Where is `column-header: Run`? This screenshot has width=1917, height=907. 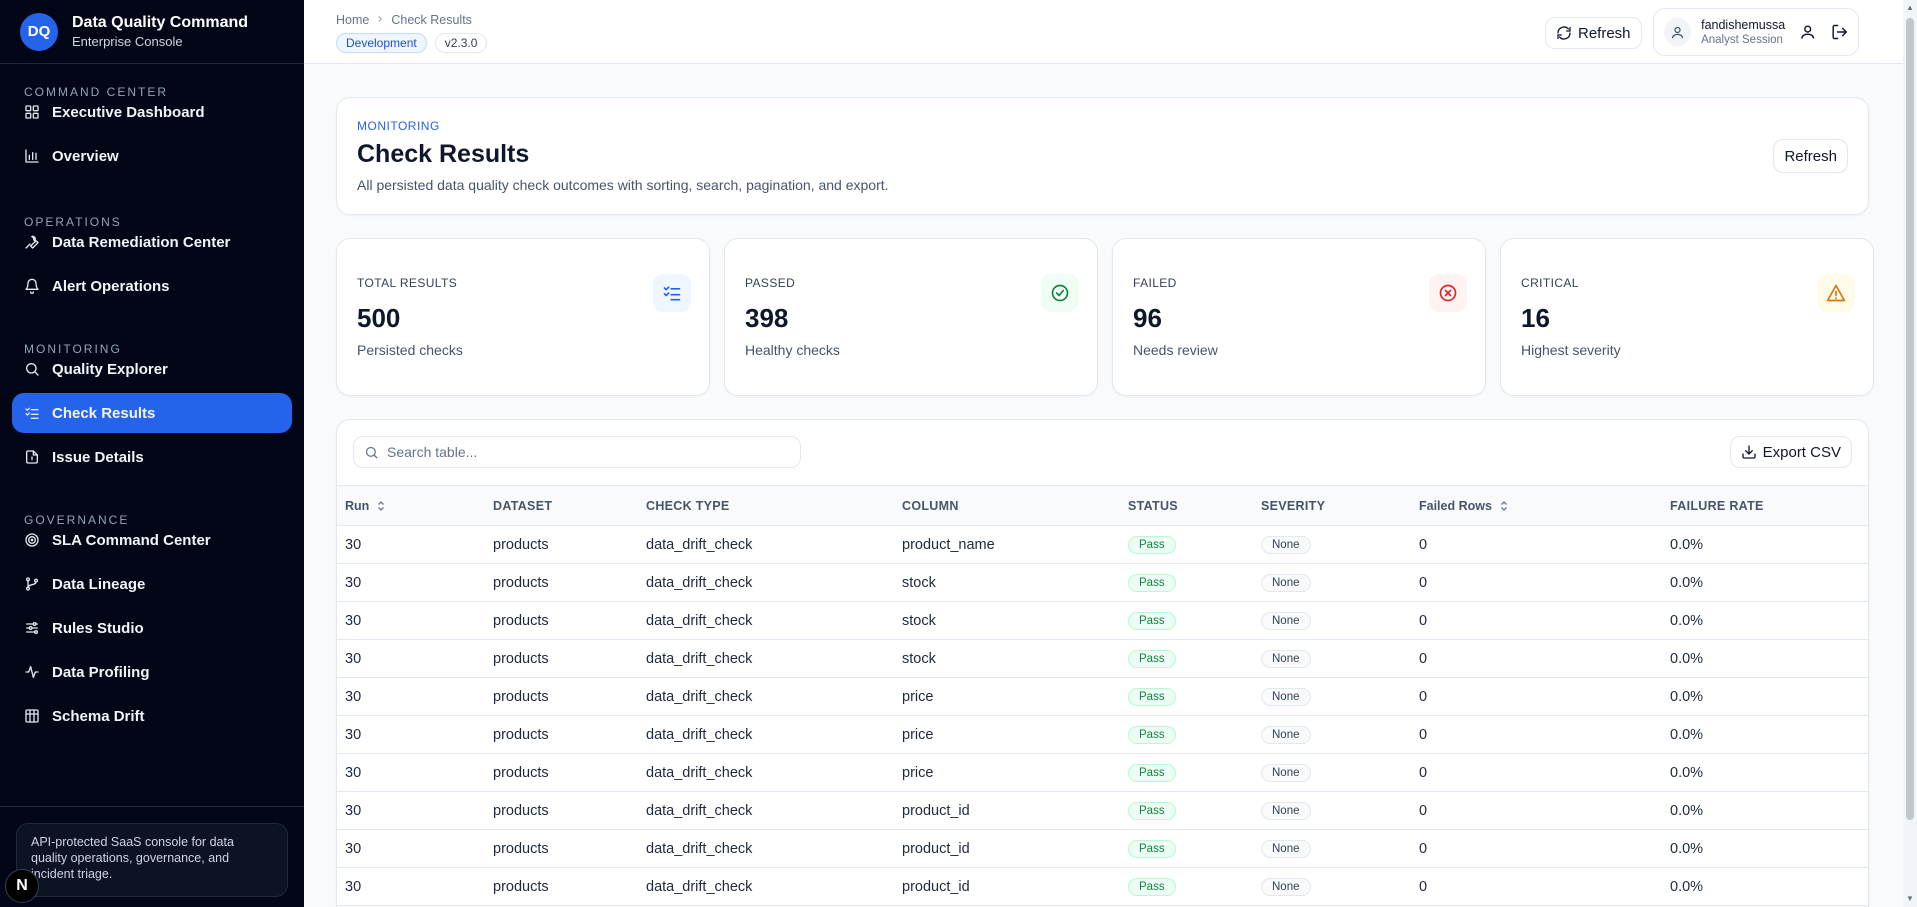 column-header: Run is located at coordinates (411, 505).